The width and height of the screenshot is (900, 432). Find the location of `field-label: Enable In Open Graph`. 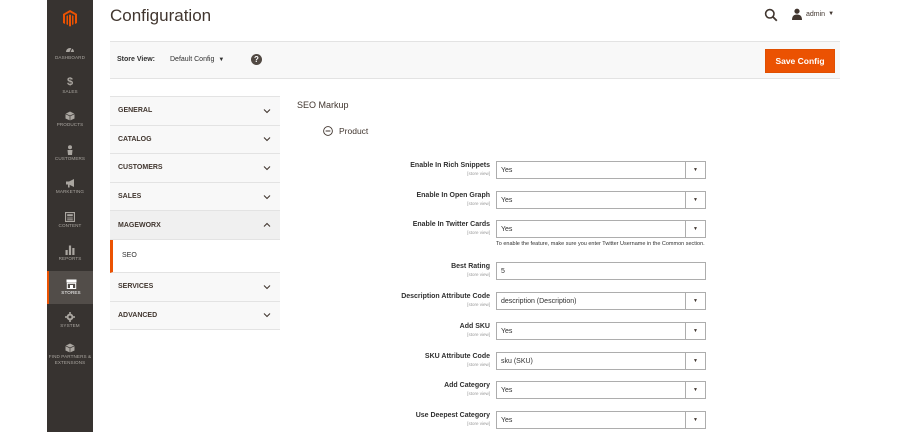

field-label: Enable In Open Graph is located at coordinates (453, 195).